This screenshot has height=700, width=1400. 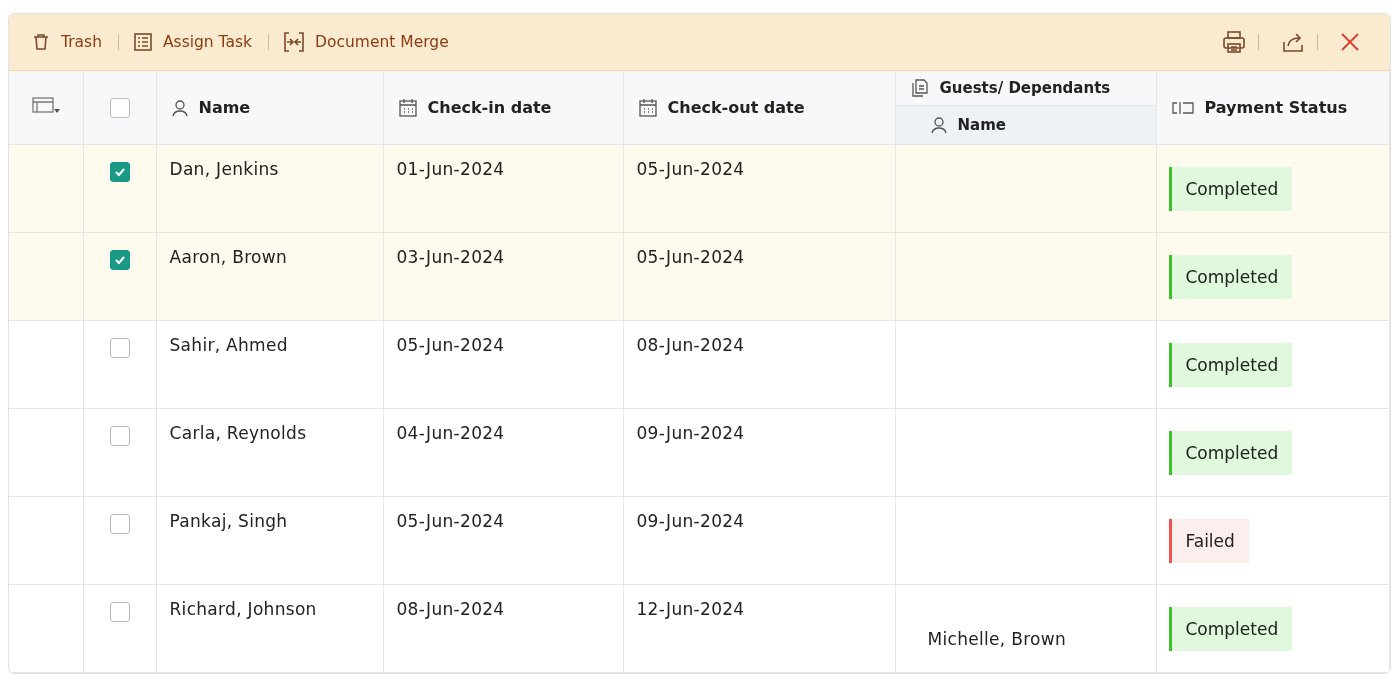 I want to click on table-cell: Pankaj, Singh, so click(x=228, y=521).